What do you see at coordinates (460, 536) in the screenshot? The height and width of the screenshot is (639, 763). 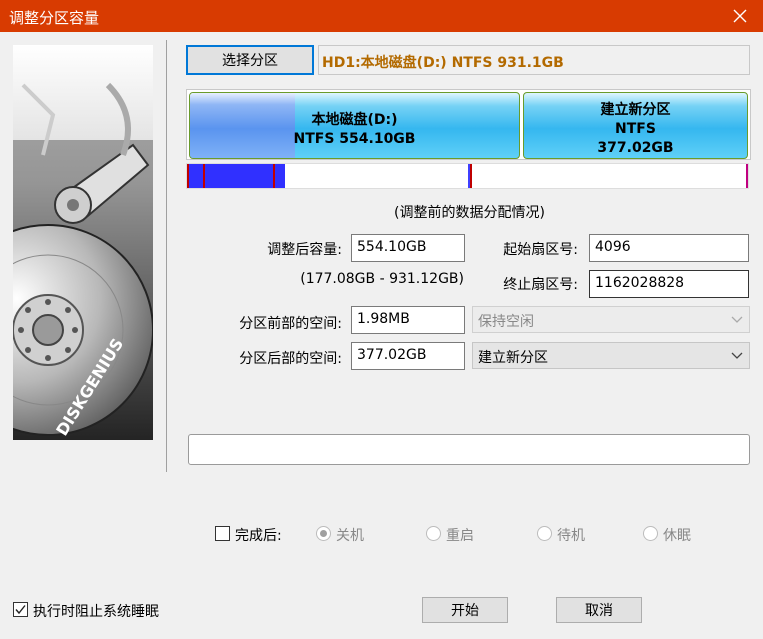 I see `radio-restart-label: 重启` at bounding box center [460, 536].